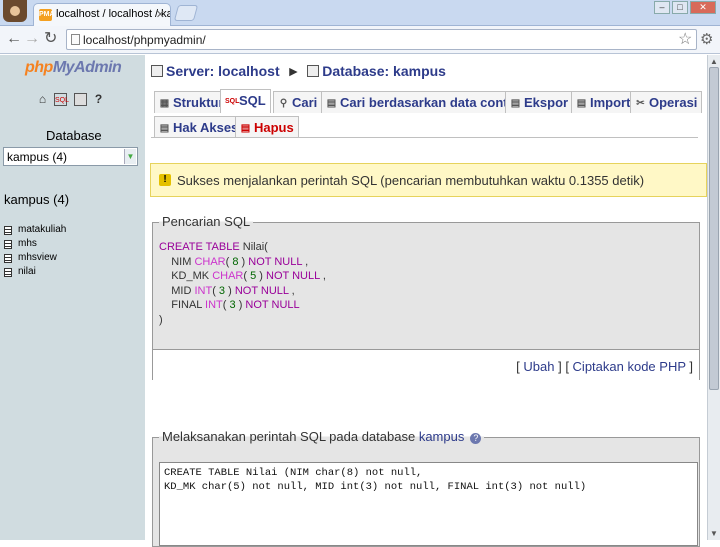 The height and width of the screenshot is (547, 720). I want to click on address-bar: localhost/phpmyadmin/, so click(381, 39).